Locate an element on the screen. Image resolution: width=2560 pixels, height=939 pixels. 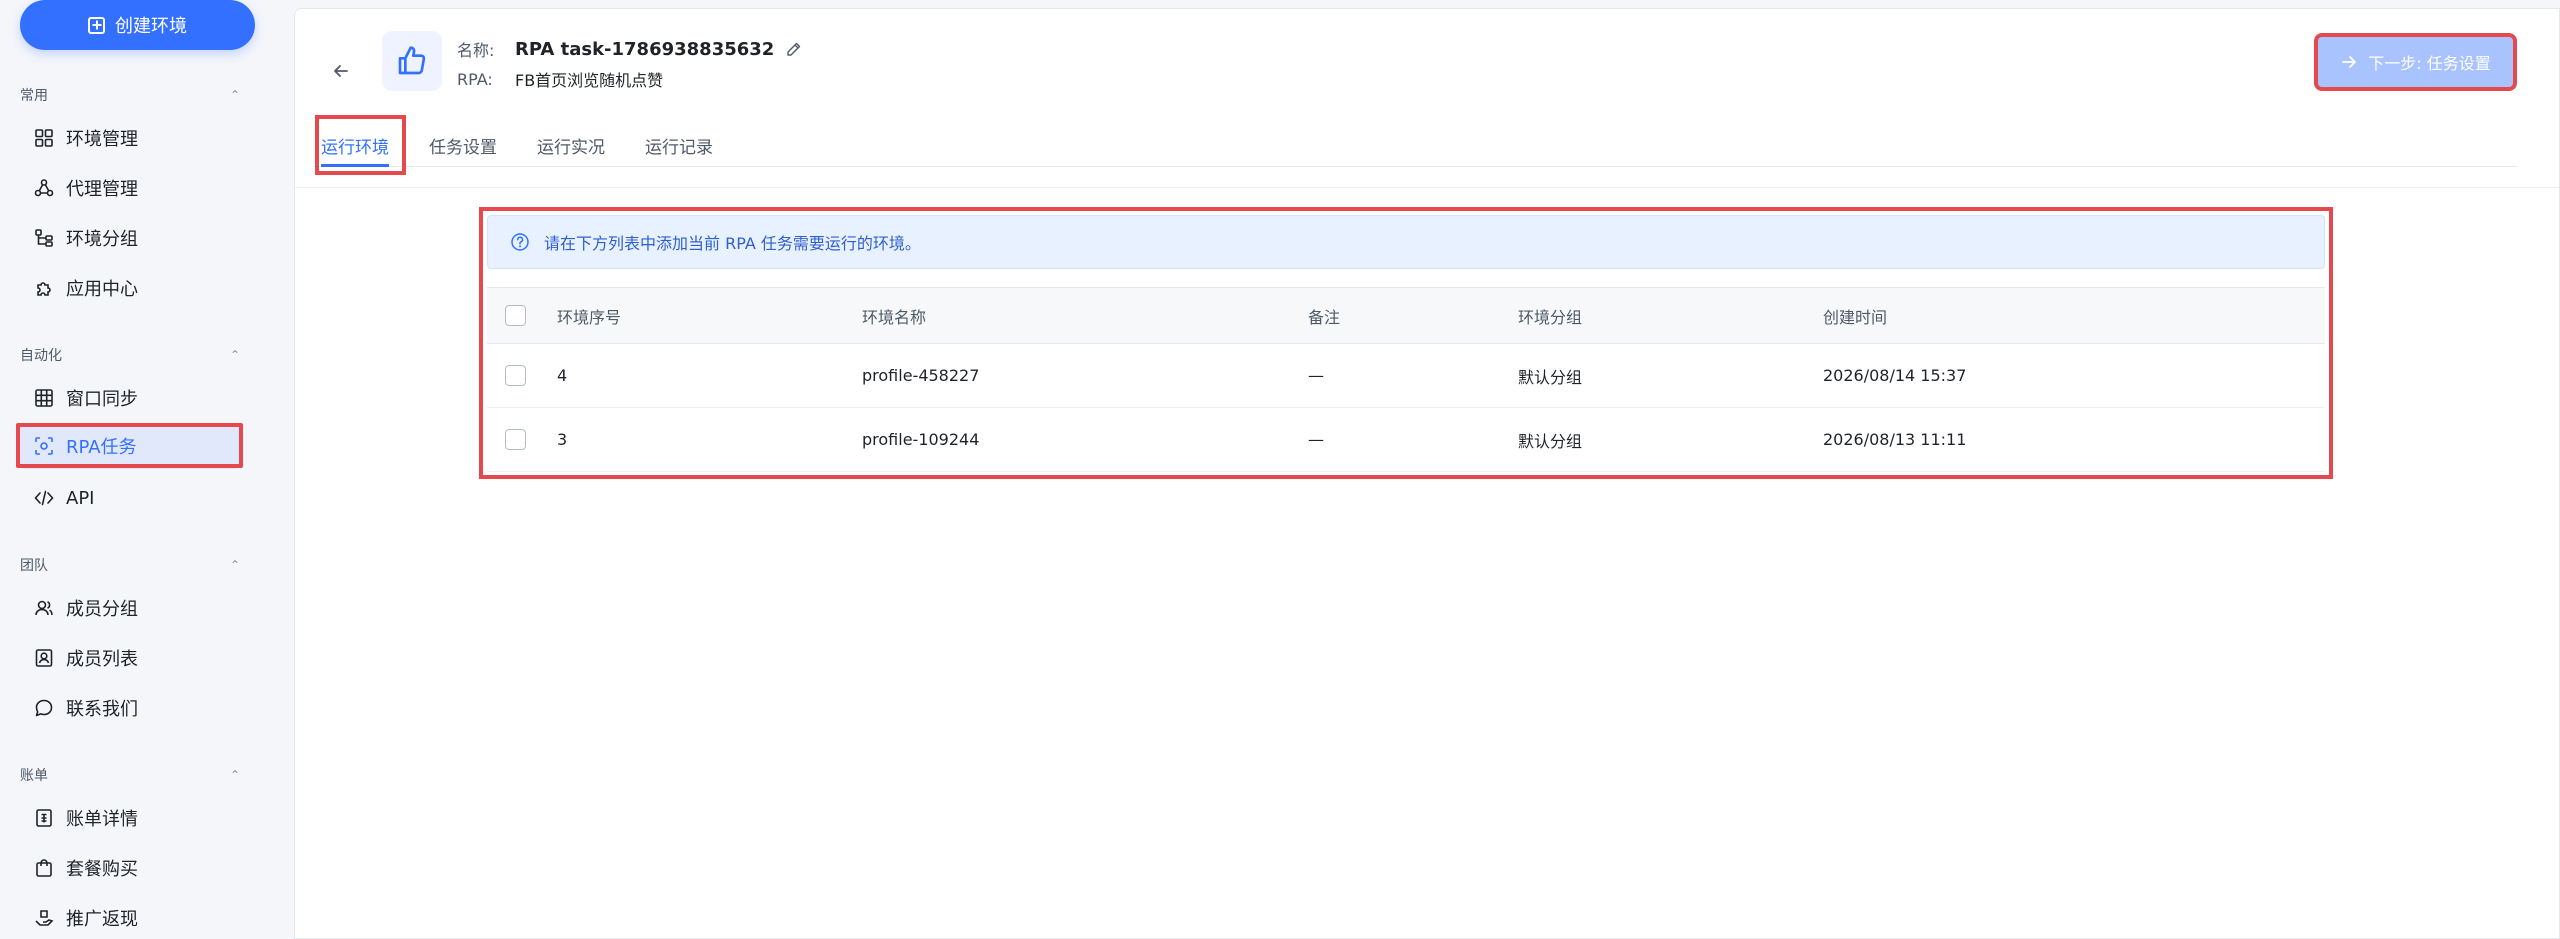
task-name: RPA task-1786938835632 is located at coordinates (645, 49).